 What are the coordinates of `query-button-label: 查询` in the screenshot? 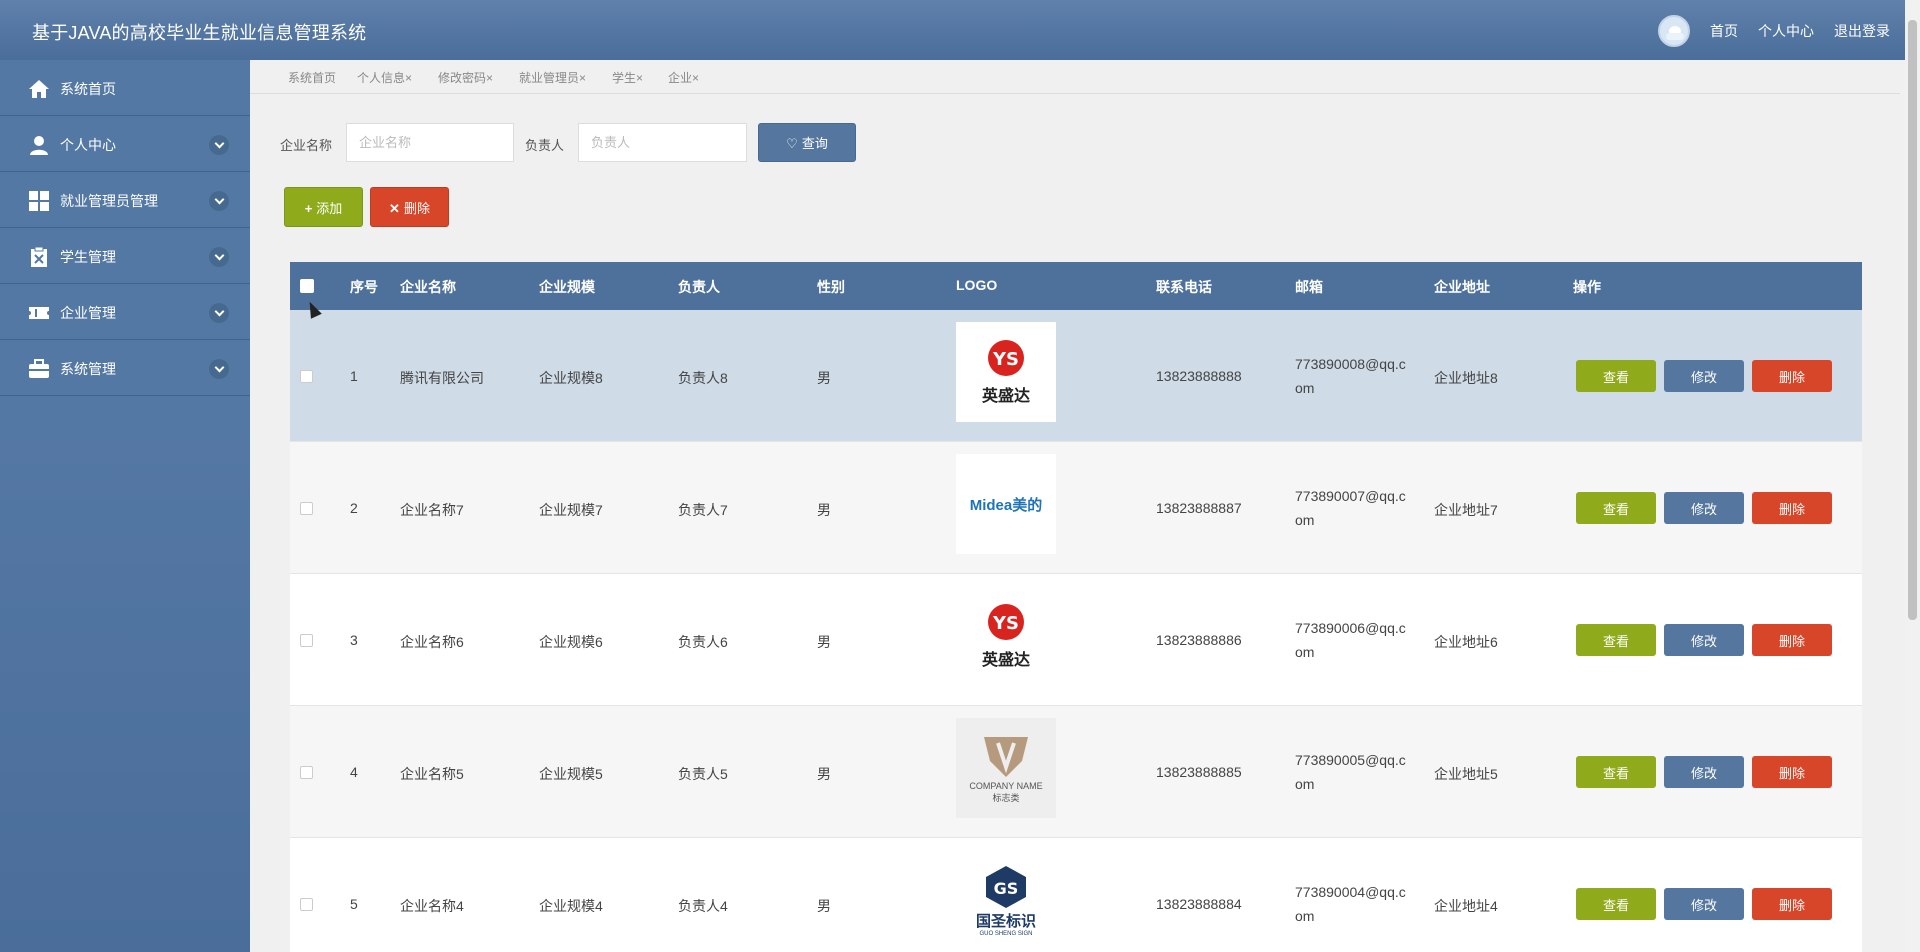 It's located at (814, 143).